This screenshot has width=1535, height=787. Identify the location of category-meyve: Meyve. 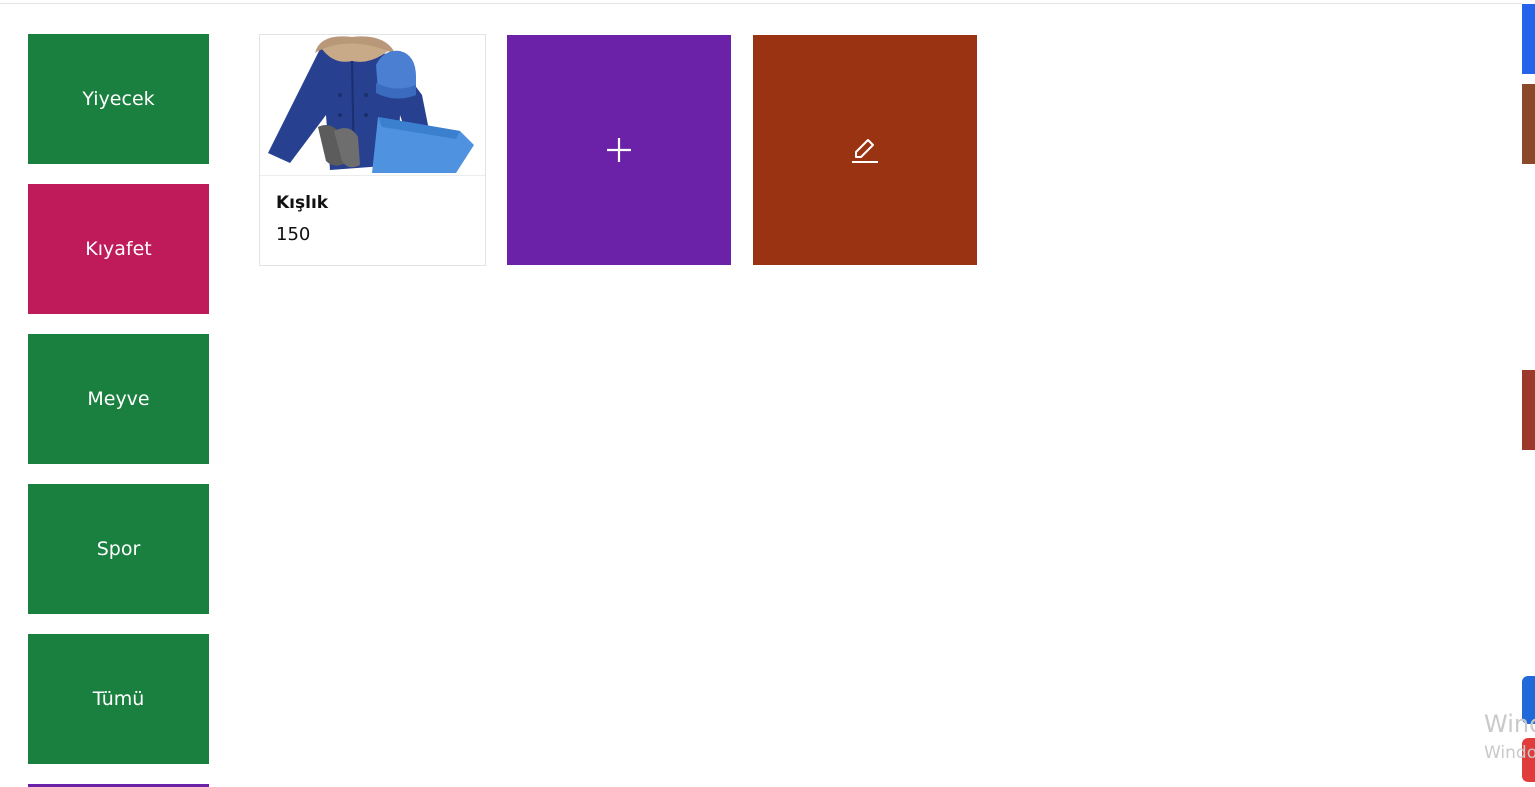
(118, 399).